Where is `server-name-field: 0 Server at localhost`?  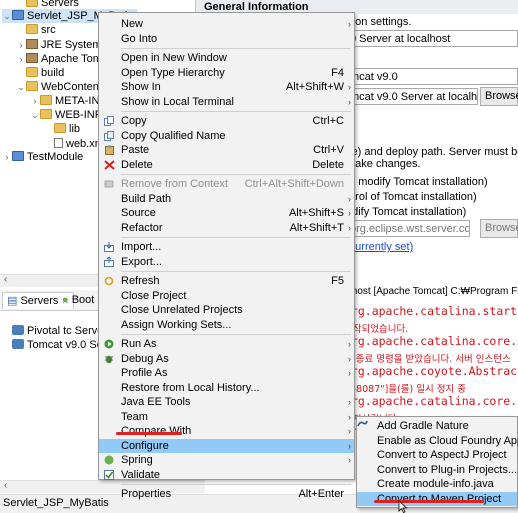 server-name-field: 0 Server at localhost is located at coordinates (432, 38).